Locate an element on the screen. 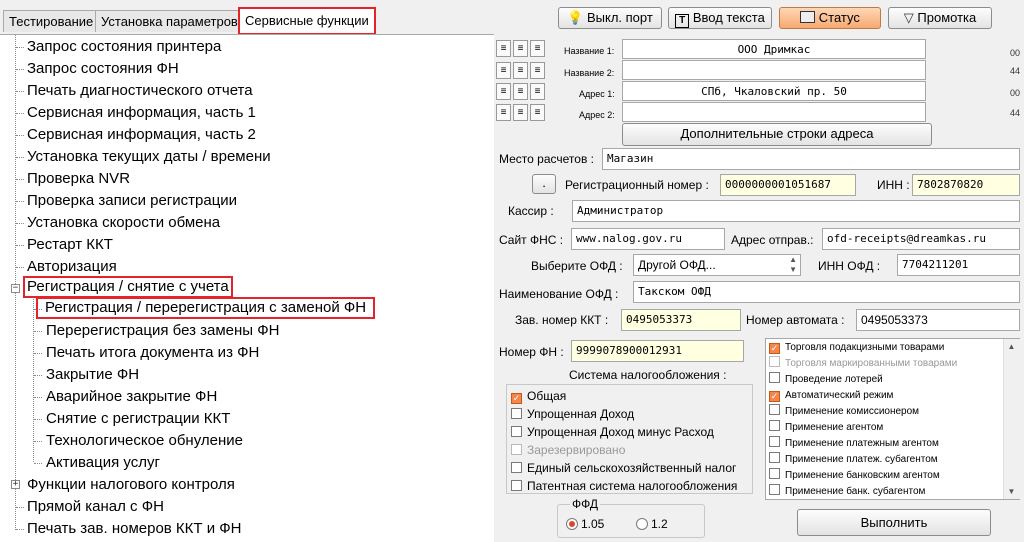  tax-option-agricultural: Единый сельскохозяйственный налог is located at coordinates (623, 468).